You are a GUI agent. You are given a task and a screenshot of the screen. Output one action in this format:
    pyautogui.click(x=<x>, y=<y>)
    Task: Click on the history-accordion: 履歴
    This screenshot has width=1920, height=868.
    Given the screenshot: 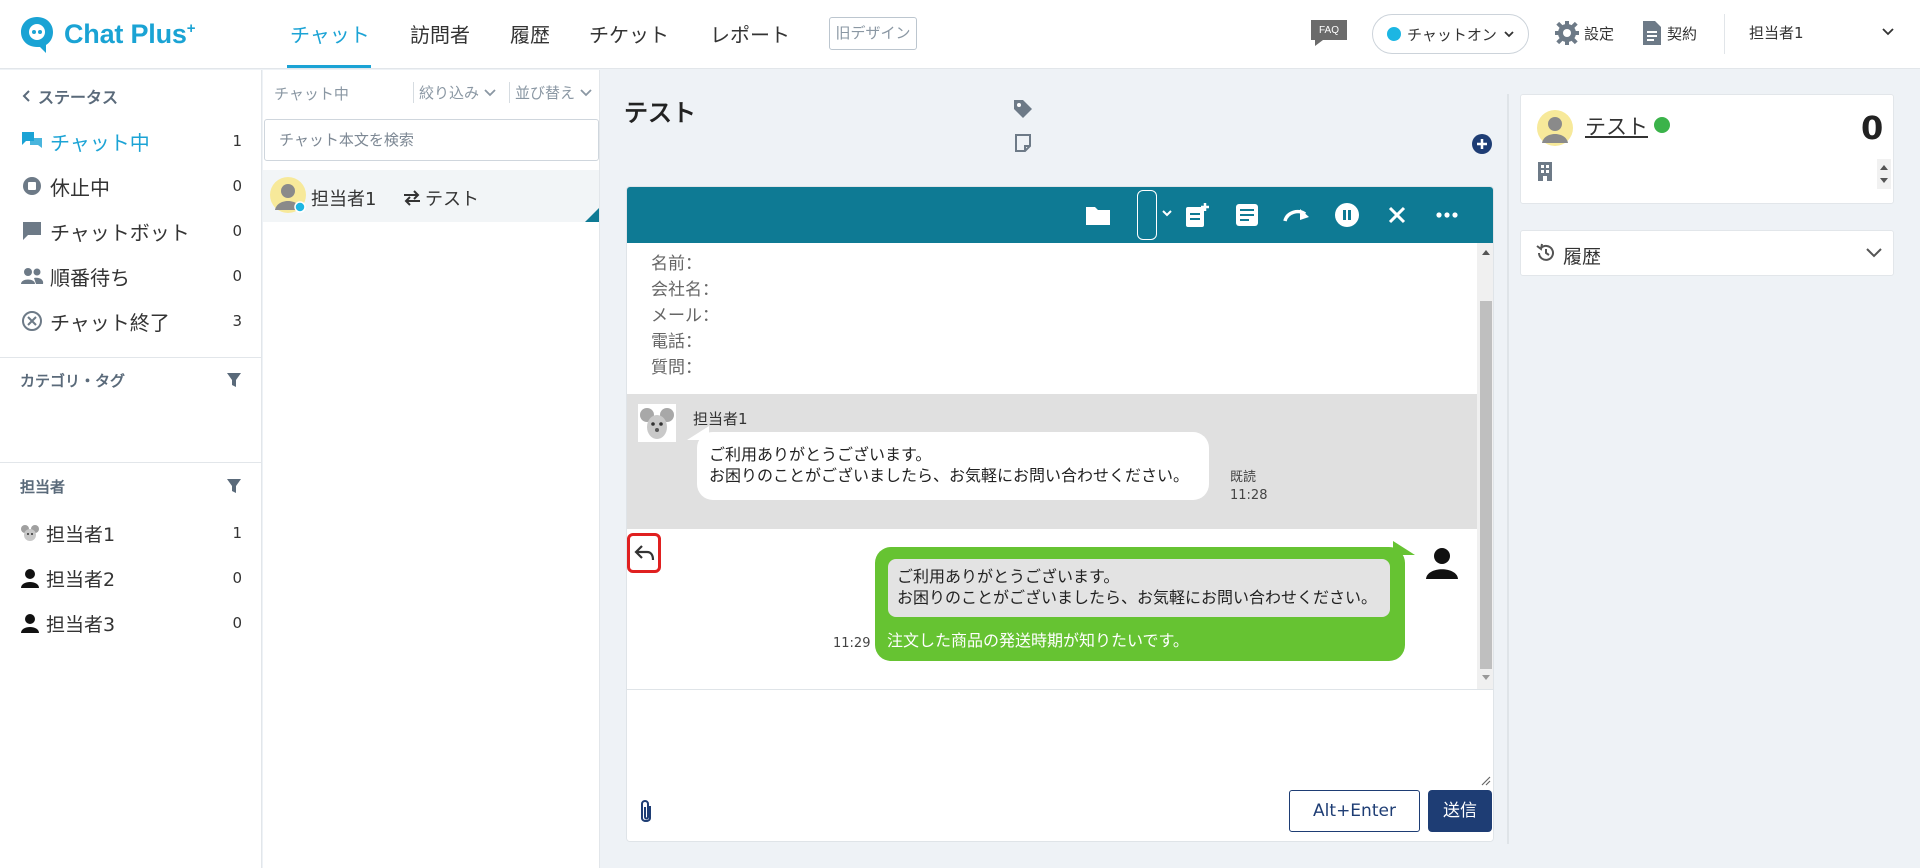 What is the action you would take?
    pyautogui.click(x=1707, y=253)
    